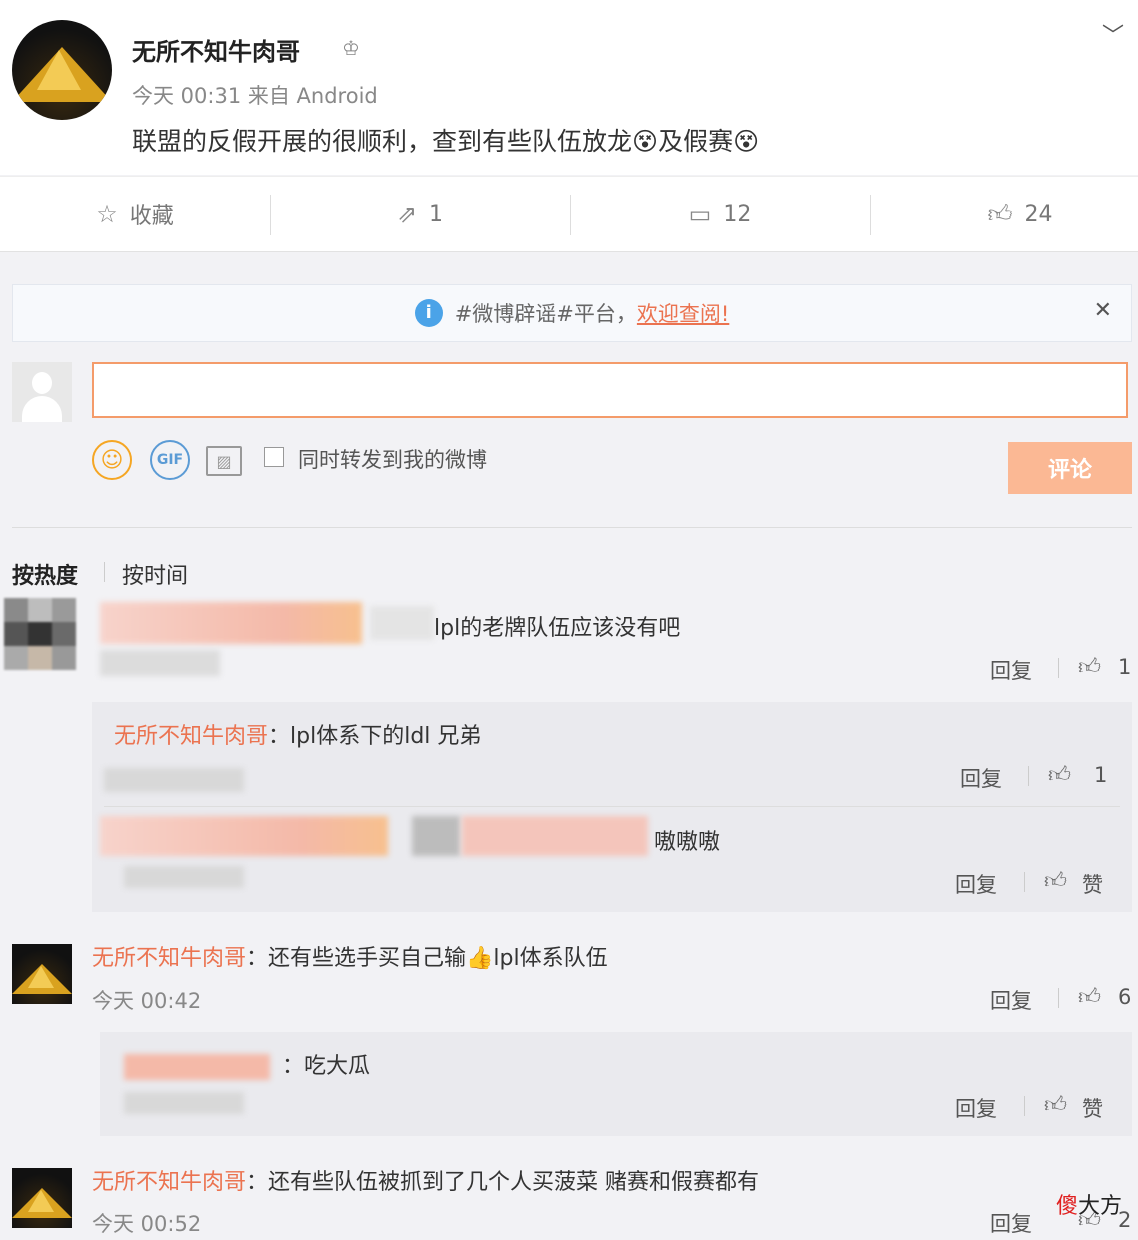 This screenshot has height=1240, width=1138. What do you see at coordinates (62, 70) in the screenshot?
I see `author-avatar` at bounding box center [62, 70].